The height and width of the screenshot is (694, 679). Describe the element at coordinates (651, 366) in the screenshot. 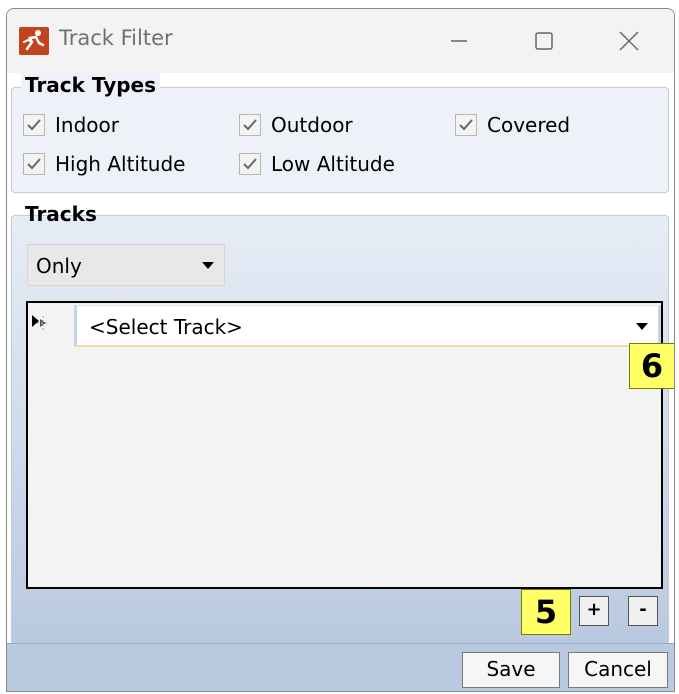

I see `callout-badge-6: 6` at that location.